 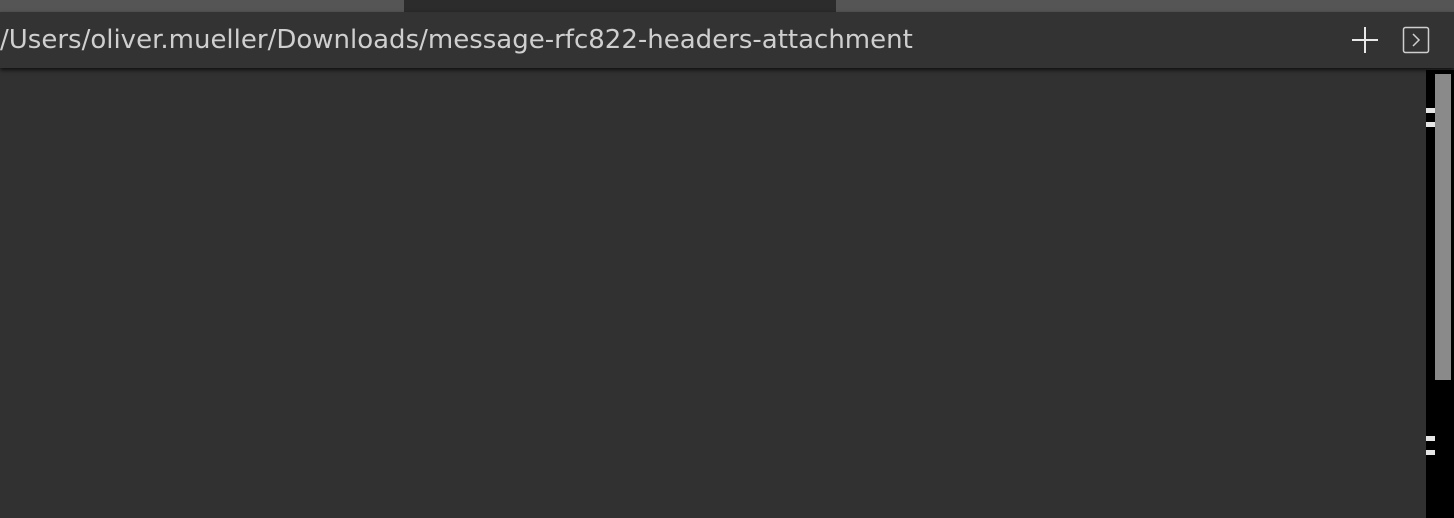 I want to click on tab-strip, so click(x=727, y=6).